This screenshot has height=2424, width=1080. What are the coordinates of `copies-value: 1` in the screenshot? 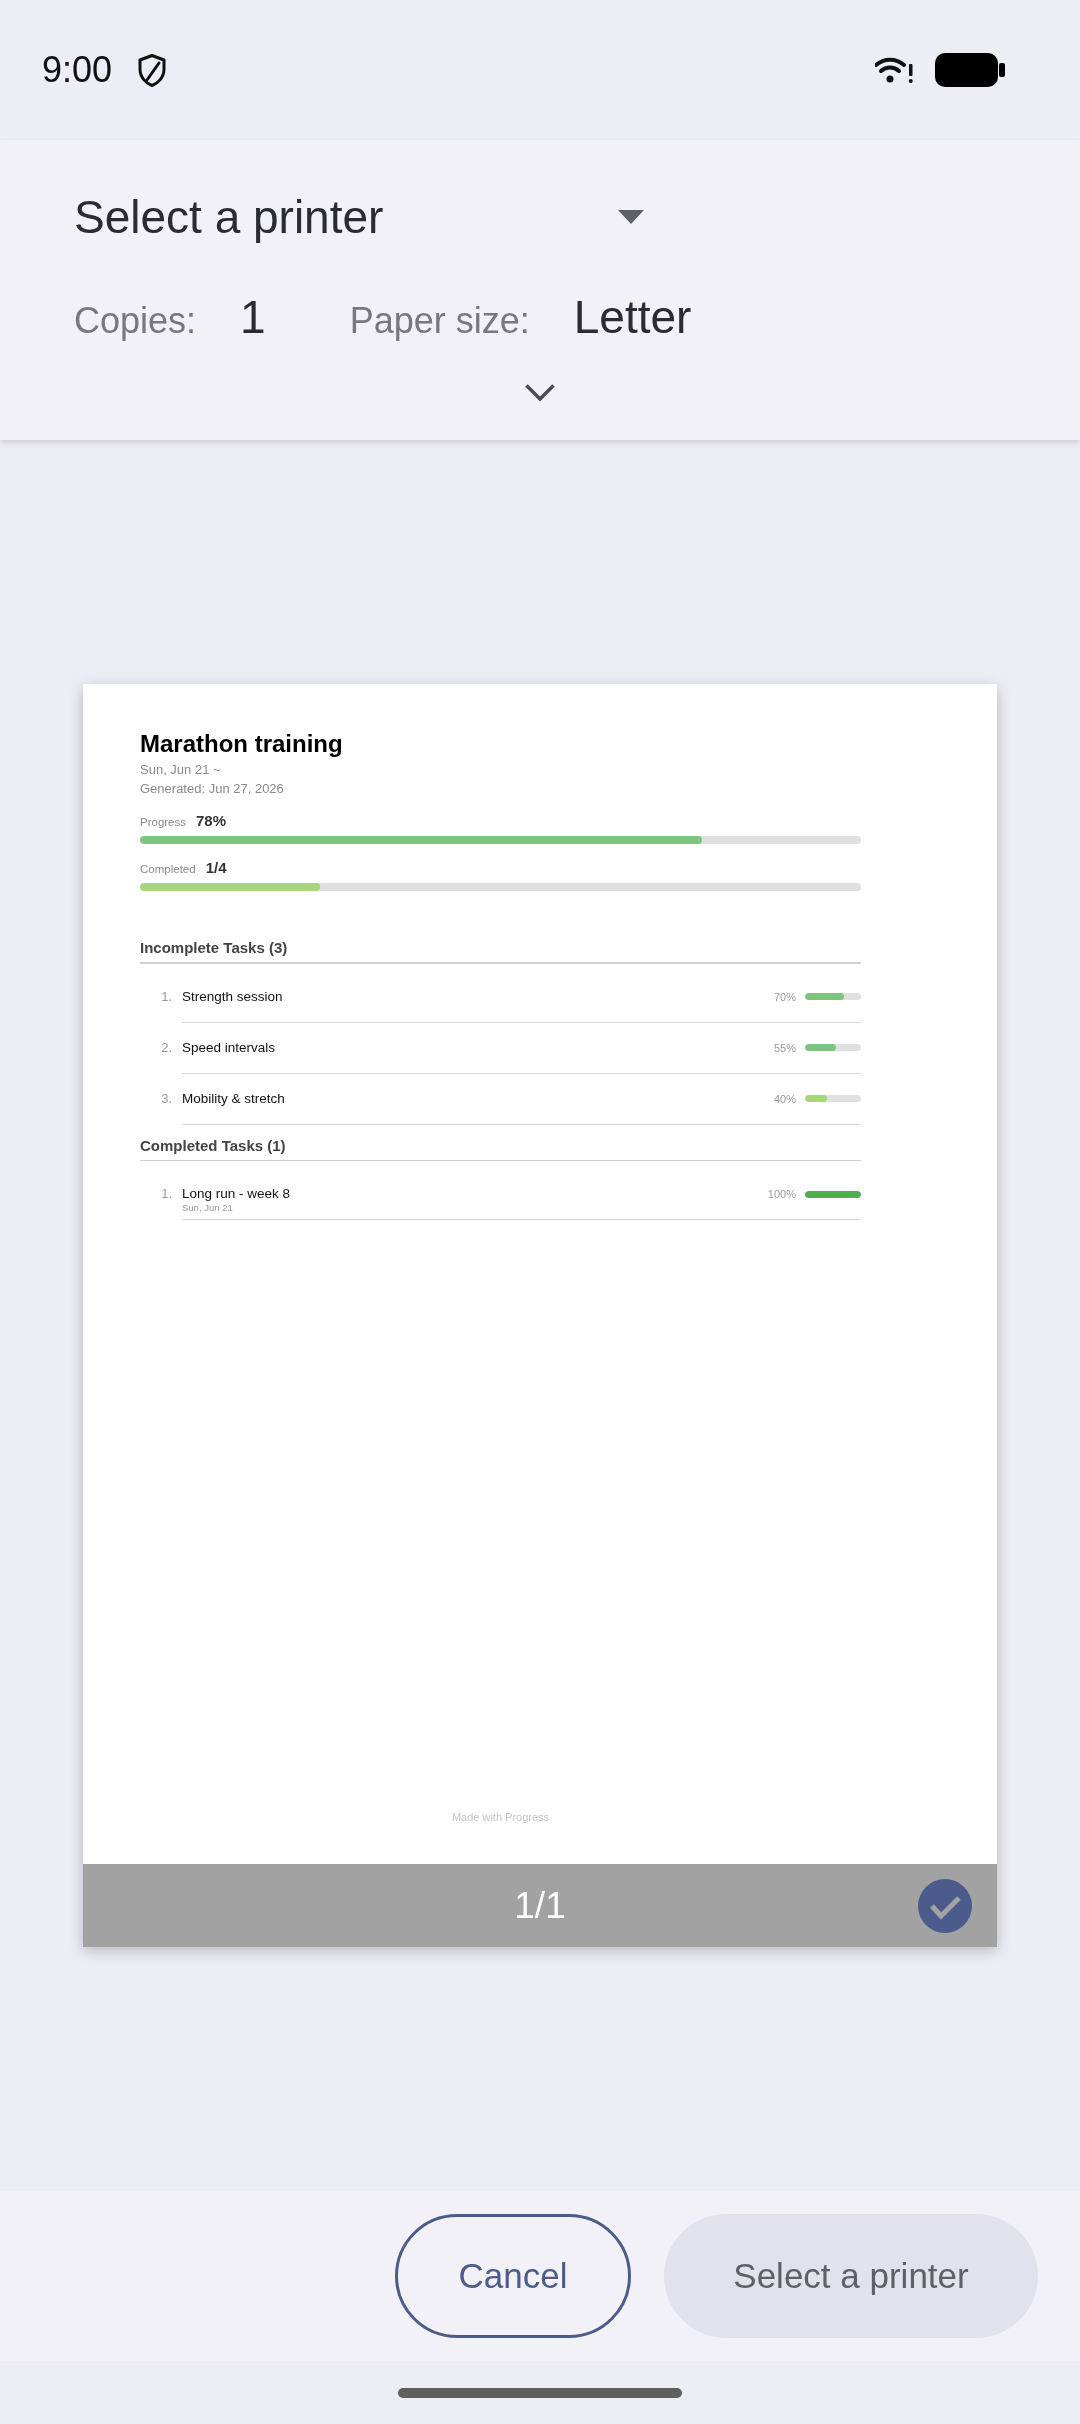 It's located at (253, 317).